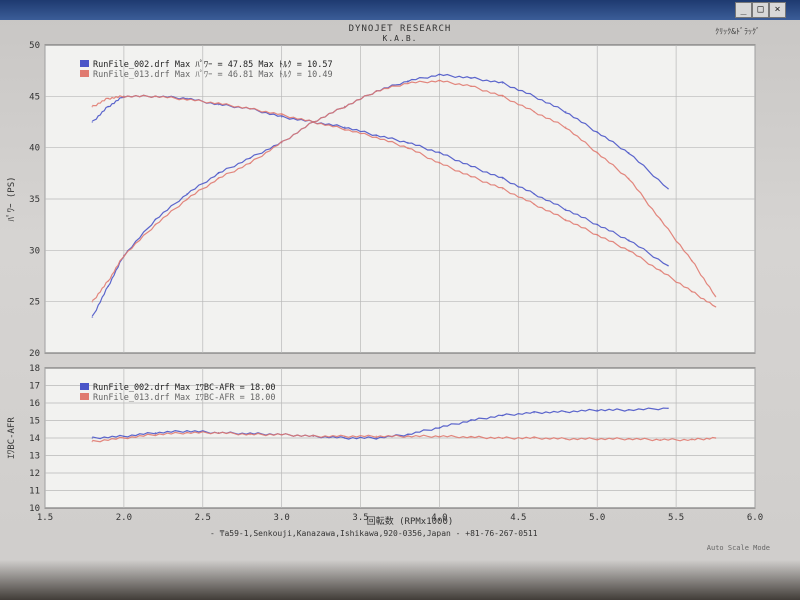  What do you see at coordinates (755, 518) in the screenshot?
I see `xtick-label: 6.0` at bounding box center [755, 518].